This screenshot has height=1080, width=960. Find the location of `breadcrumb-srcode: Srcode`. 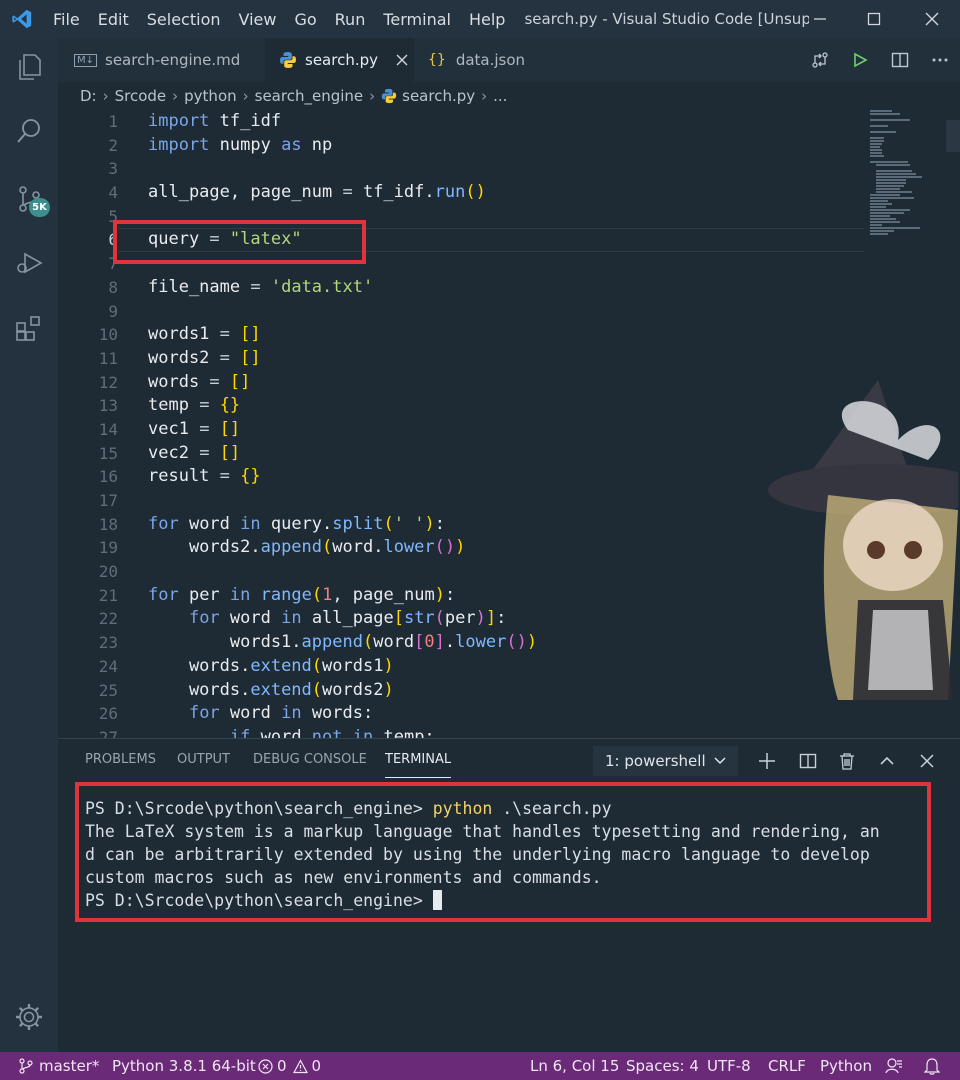

breadcrumb-srcode: Srcode is located at coordinates (141, 96).